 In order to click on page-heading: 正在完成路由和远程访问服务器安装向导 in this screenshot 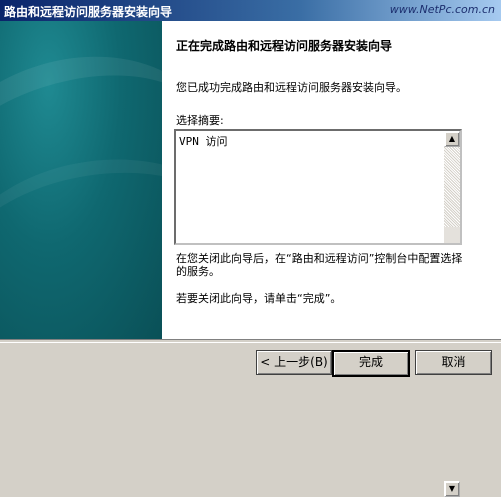, I will do `click(284, 46)`.